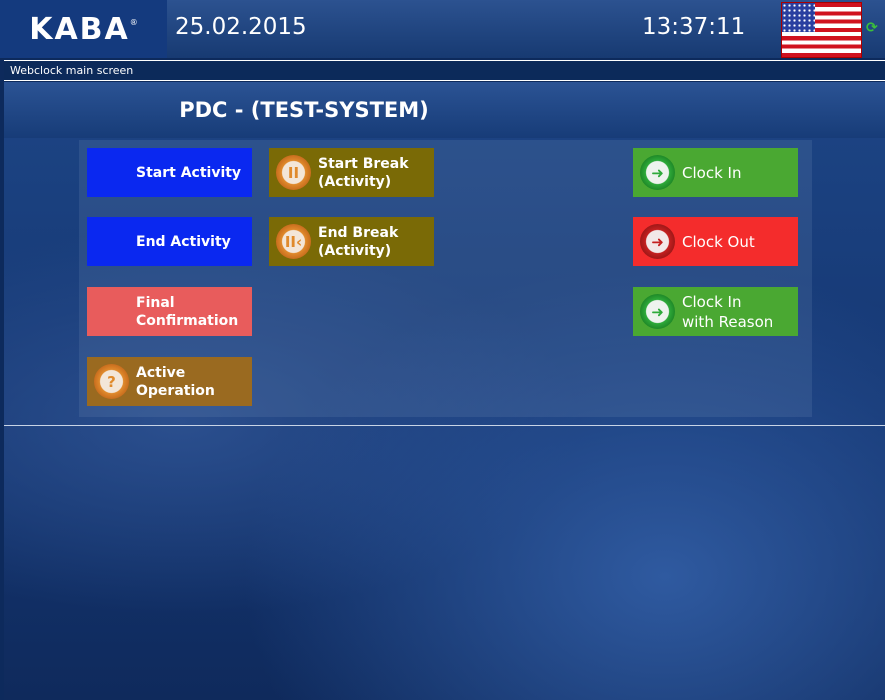 This screenshot has height=700, width=885. I want to click on button-label: Confirmation, so click(187, 320).